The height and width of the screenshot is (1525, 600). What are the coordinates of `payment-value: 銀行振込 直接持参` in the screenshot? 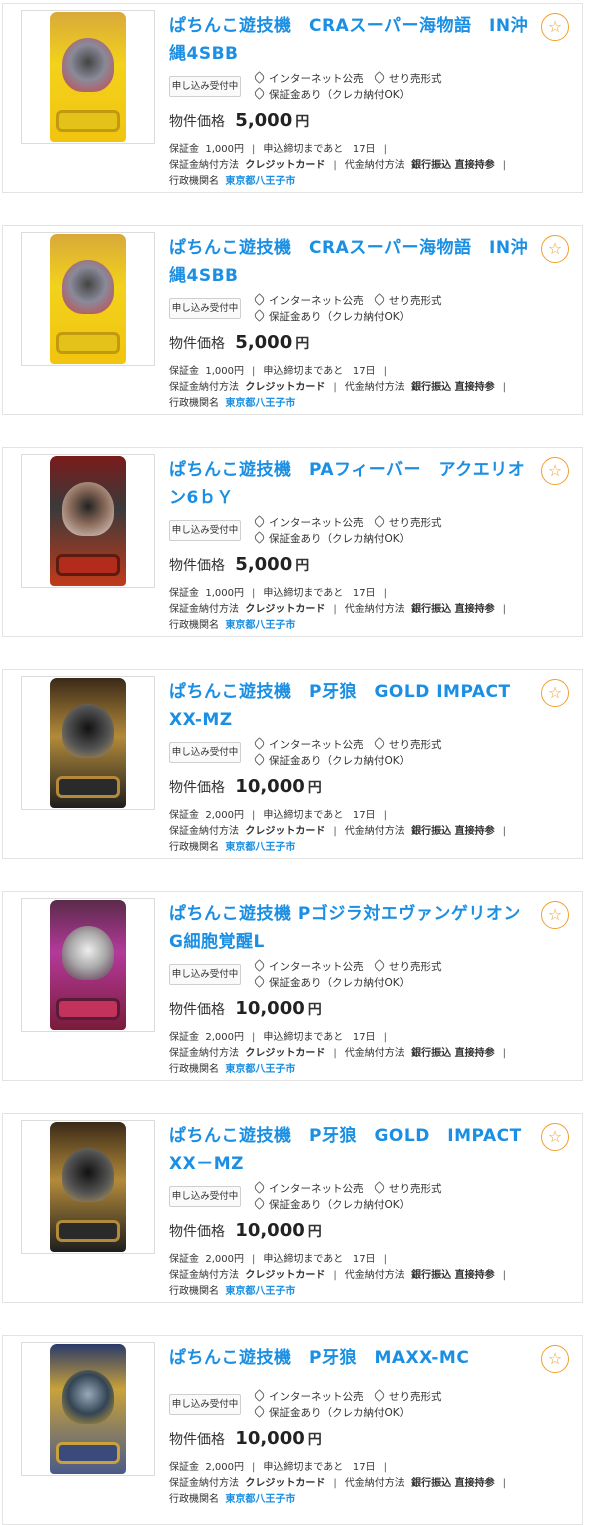 It's located at (453, 387).